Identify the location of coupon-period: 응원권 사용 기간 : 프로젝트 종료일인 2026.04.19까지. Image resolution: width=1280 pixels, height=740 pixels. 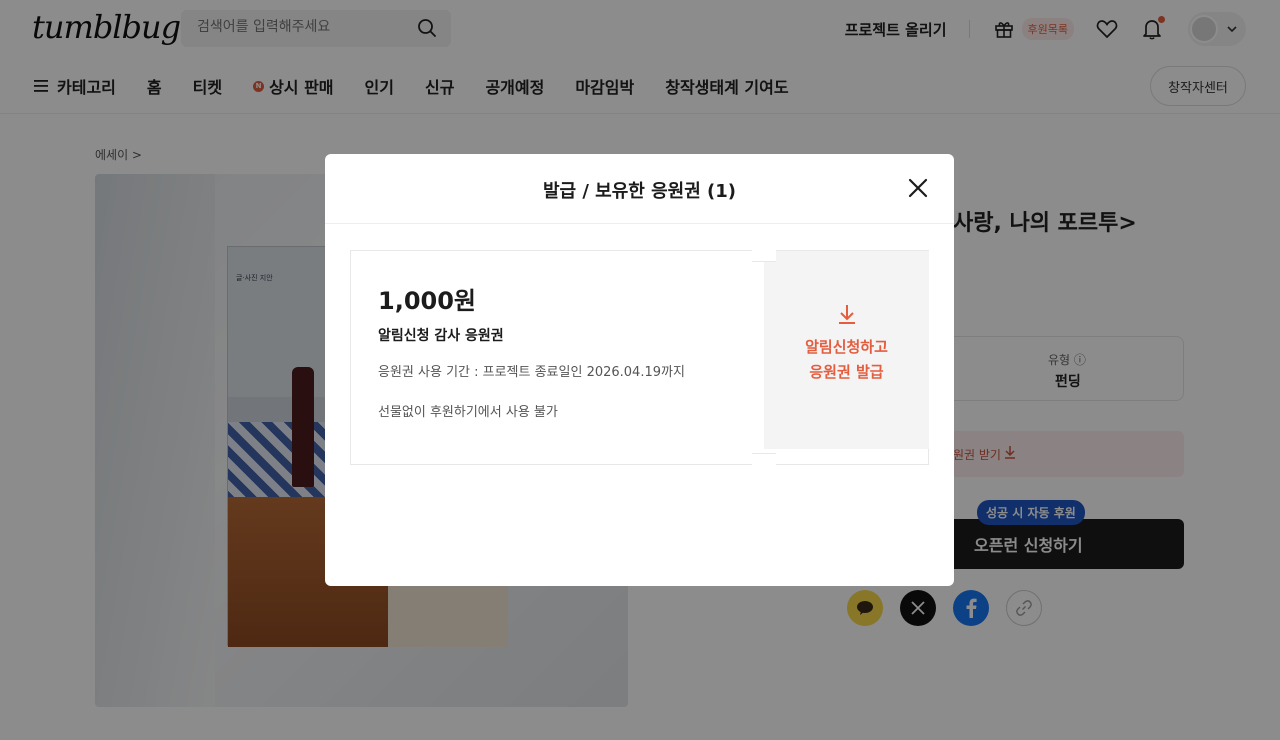
(531, 372).